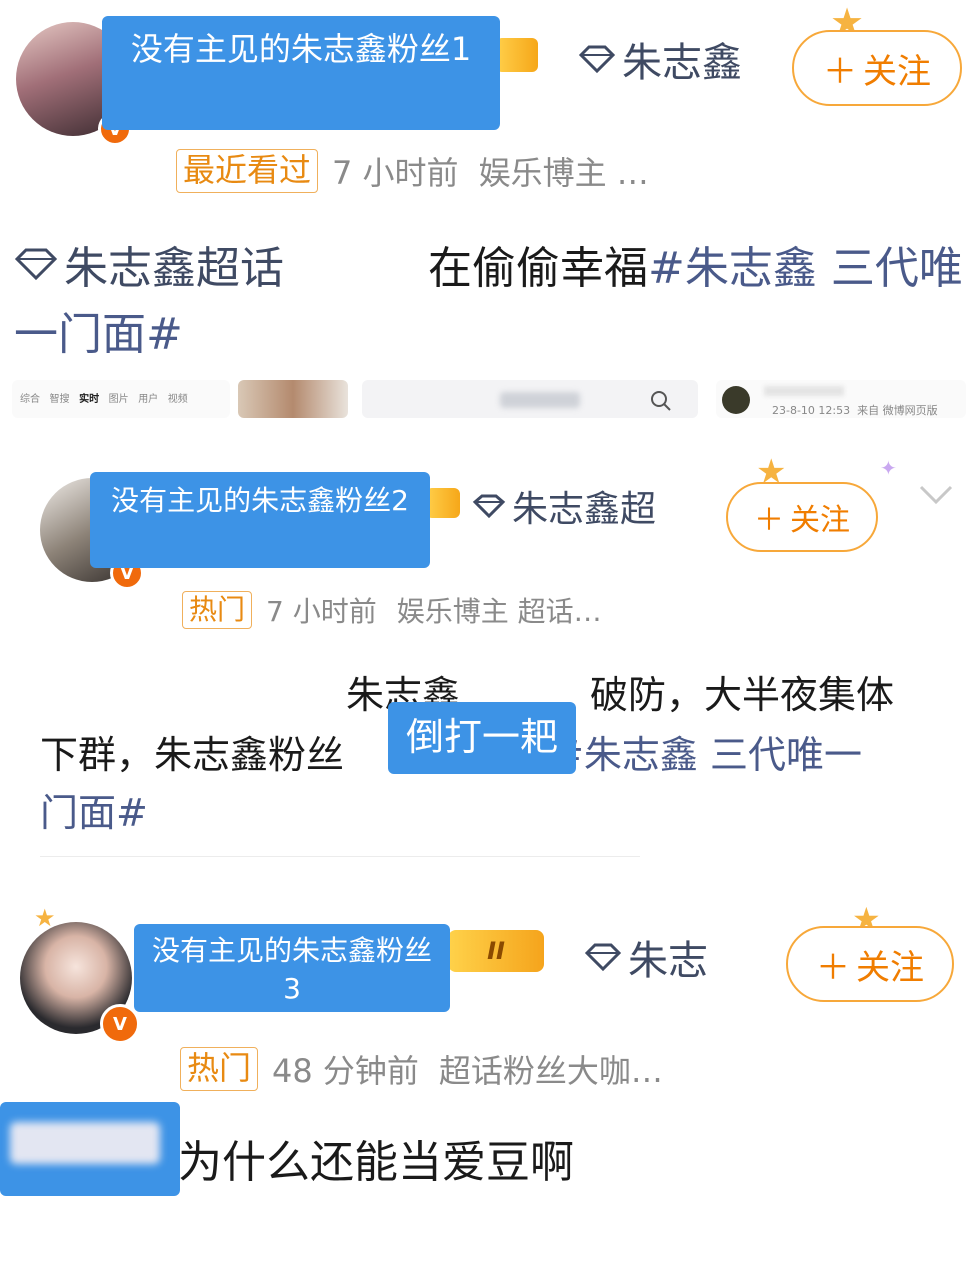  What do you see at coordinates (301, 73) in the screenshot?
I see `username-overlay: 没有主见的朱志鑫粉丝1` at bounding box center [301, 73].